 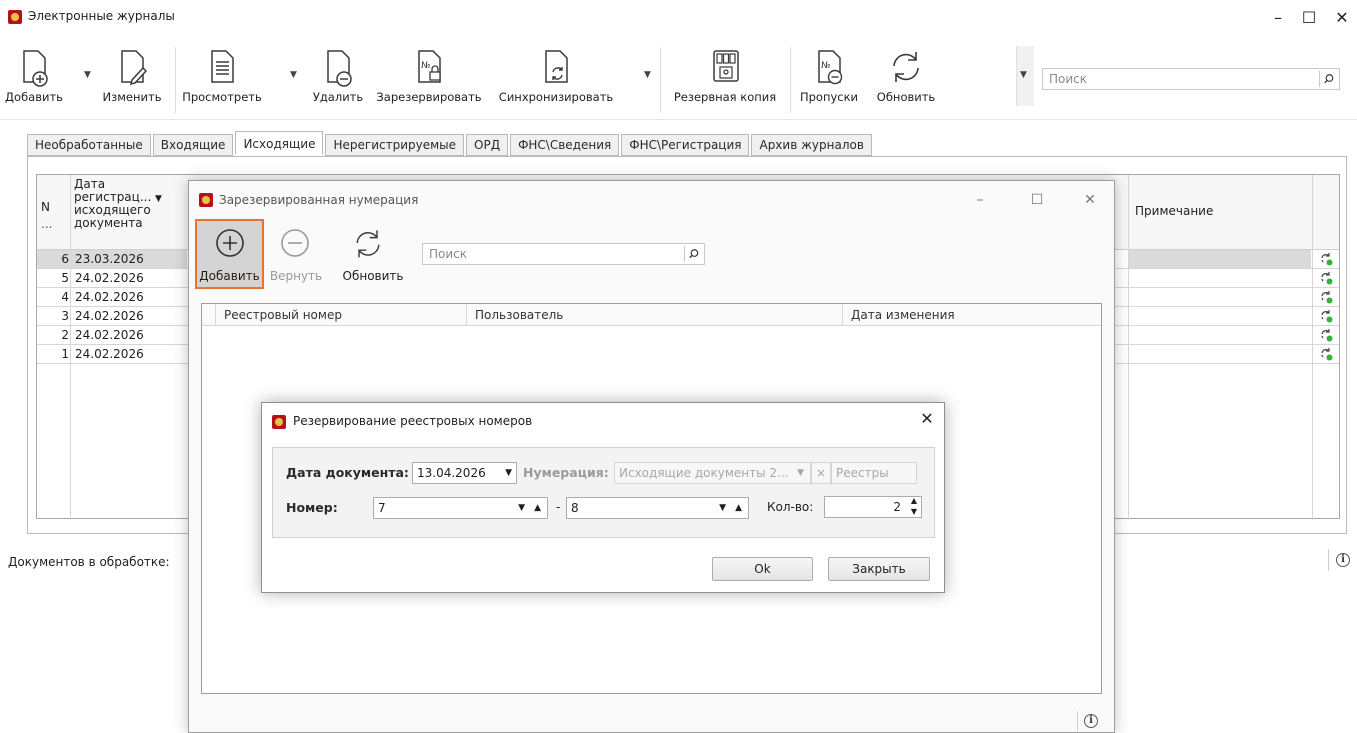 I want to click on svg-text: №, so click(x=825, y=66).